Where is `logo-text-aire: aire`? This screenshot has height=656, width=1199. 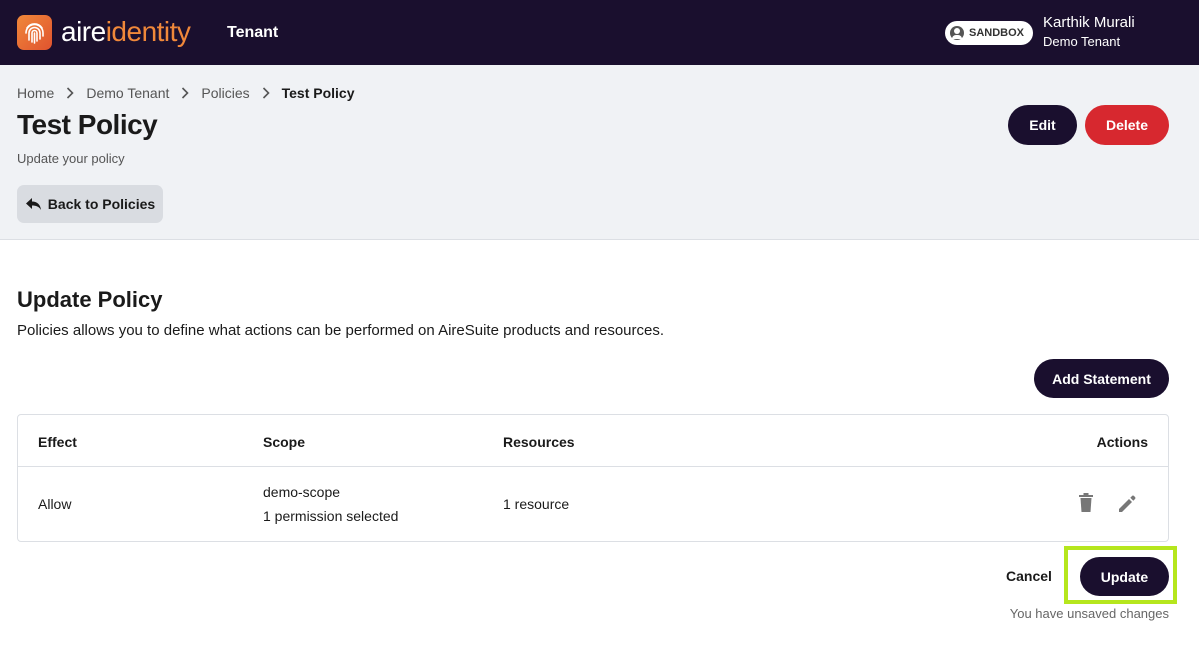 logo-text-aire: aire is located at coordinates (83, 31).